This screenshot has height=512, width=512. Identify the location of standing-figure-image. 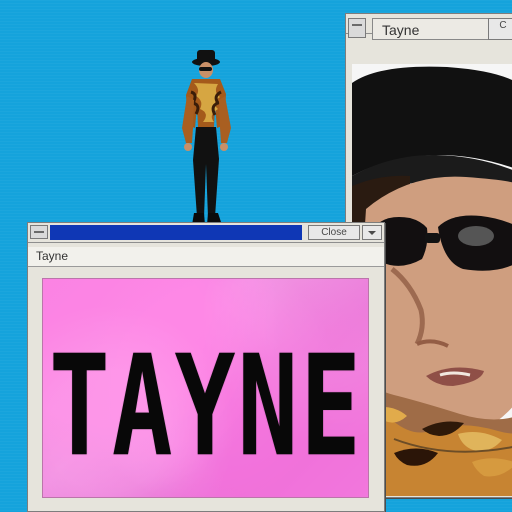
(206, 137).